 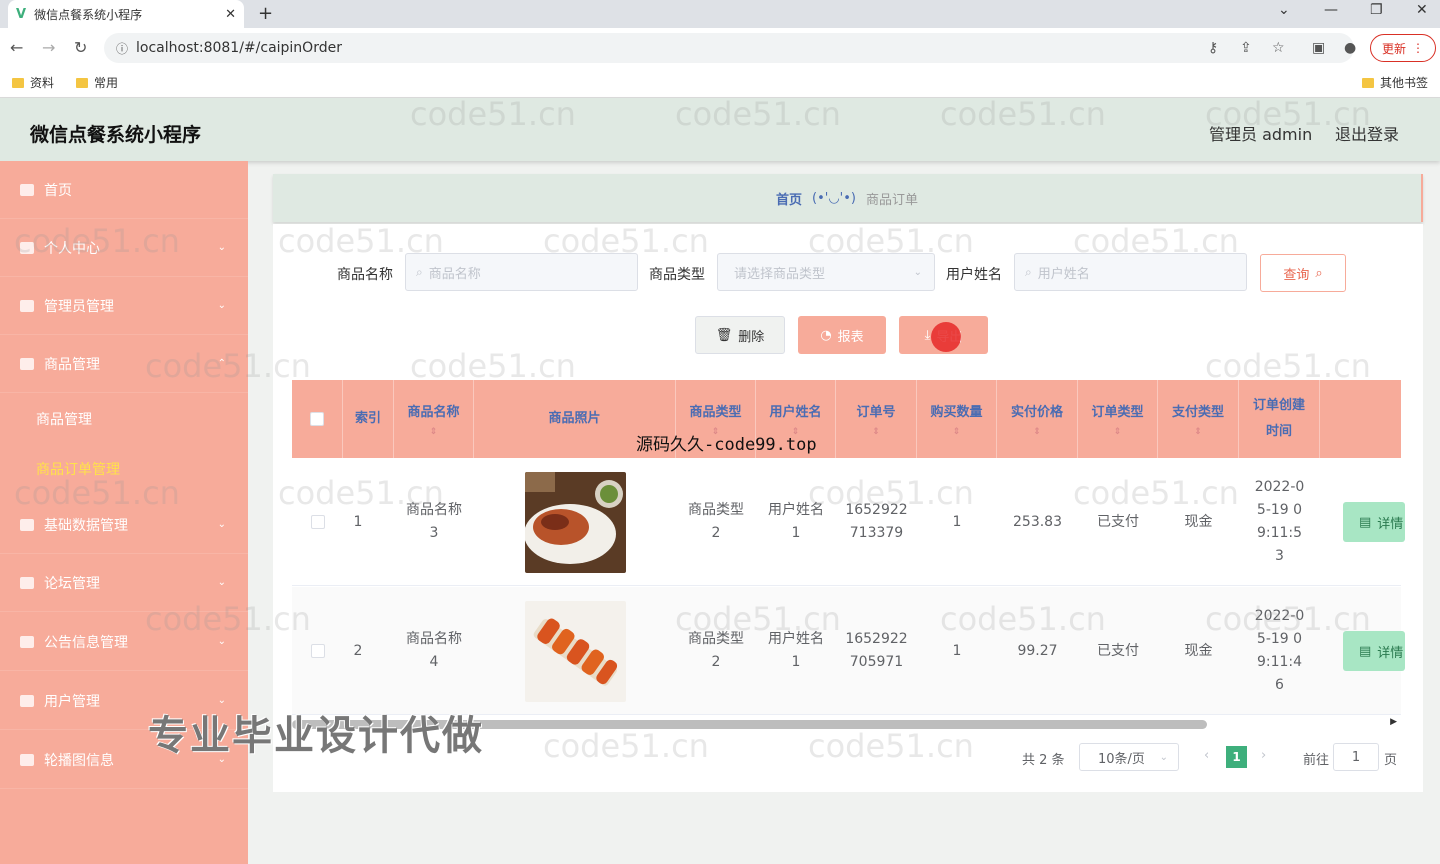 What do you see at coordinates (677, 275) in the screenshot?
I see `filter-type-label: 商品类型` at bounding box center [677, 275].